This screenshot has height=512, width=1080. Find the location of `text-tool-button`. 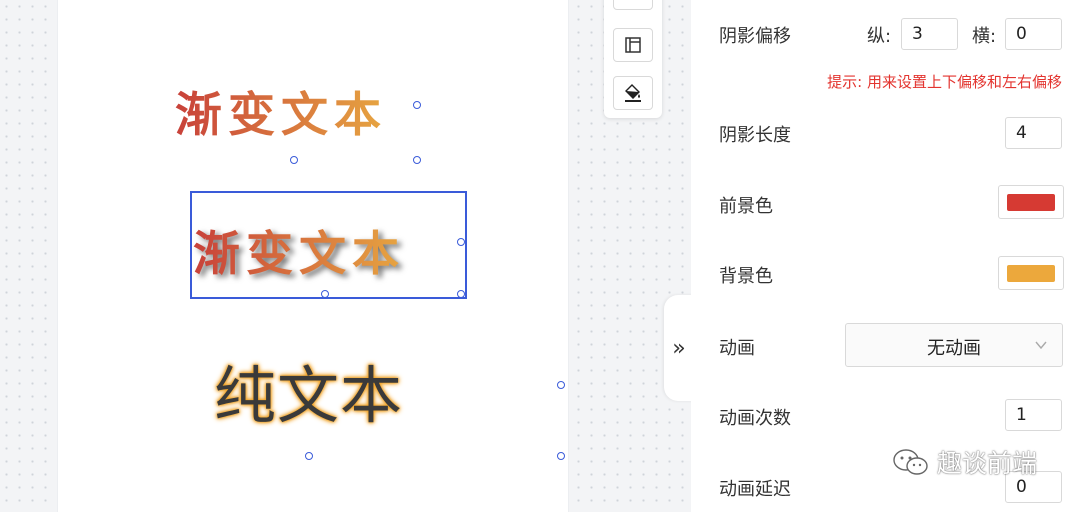

text-tool-button is located at coordinates (633, 5).